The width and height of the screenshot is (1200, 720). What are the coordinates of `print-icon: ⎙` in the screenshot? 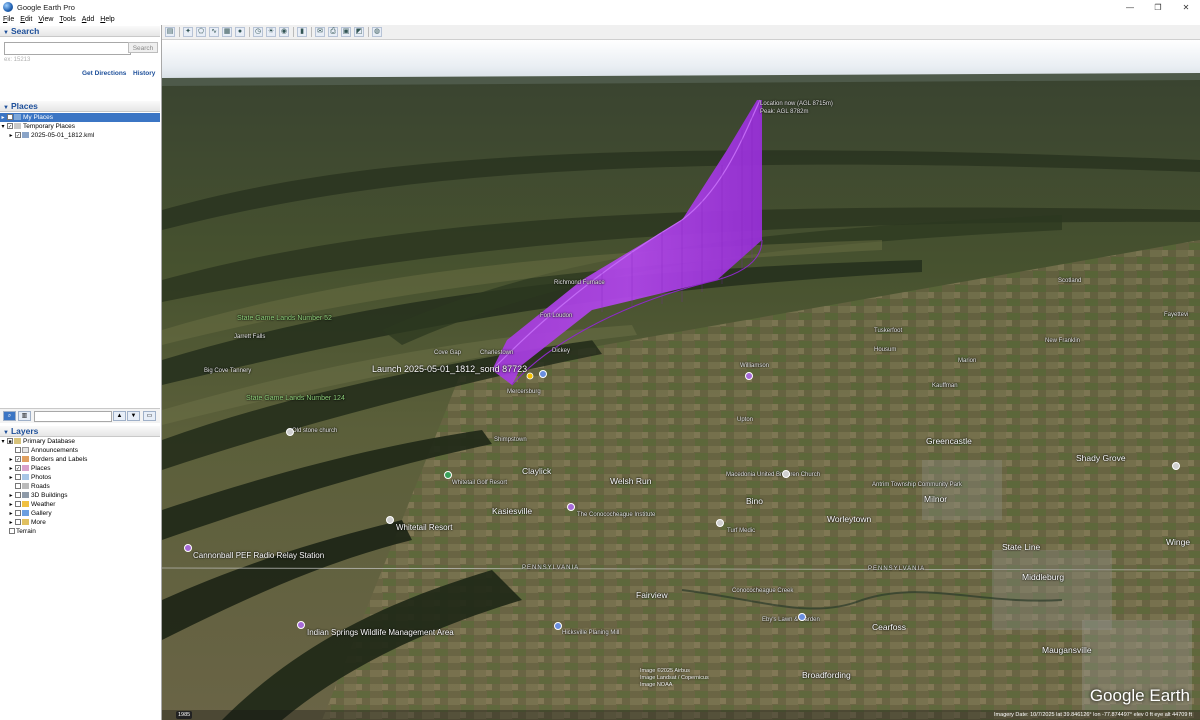 It's located at (333, 32).